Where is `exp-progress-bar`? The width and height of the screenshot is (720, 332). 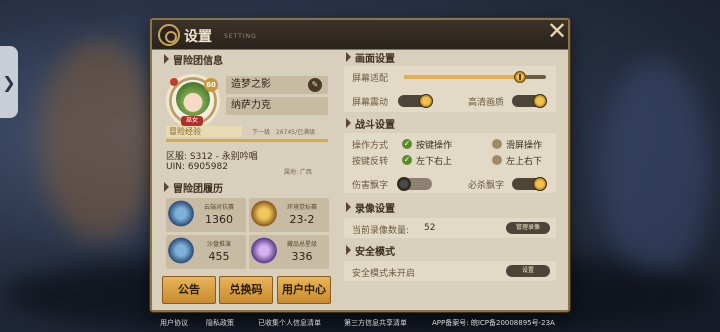 exp-progress-bar is located at coordinates (247, 140).